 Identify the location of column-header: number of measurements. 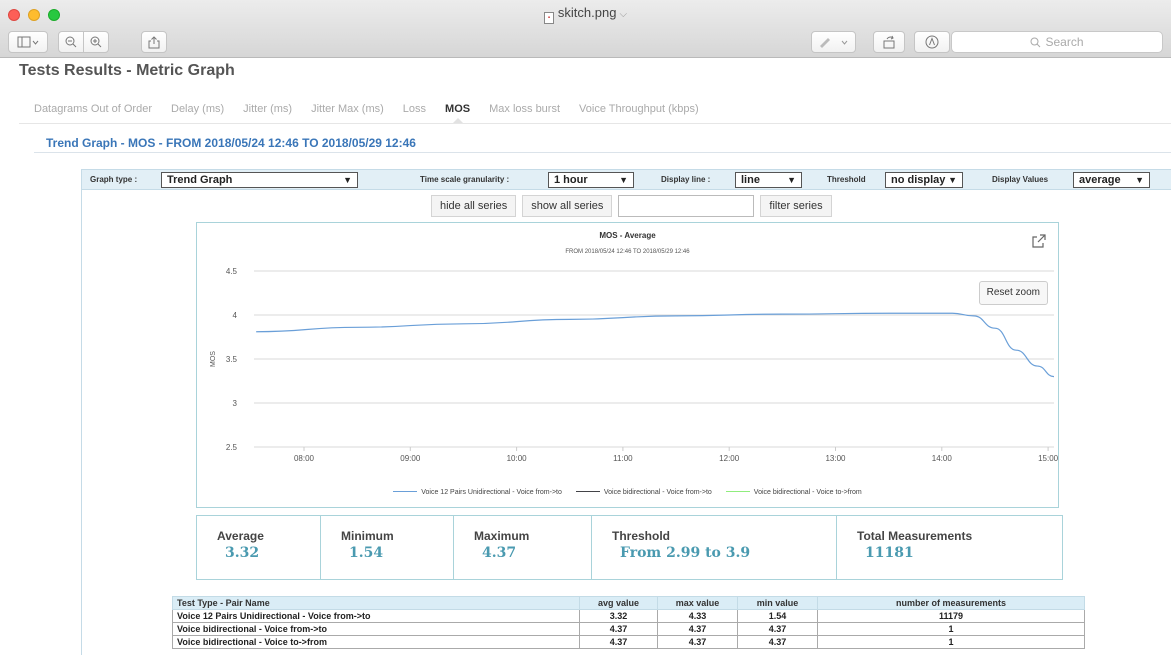
(951, 603).